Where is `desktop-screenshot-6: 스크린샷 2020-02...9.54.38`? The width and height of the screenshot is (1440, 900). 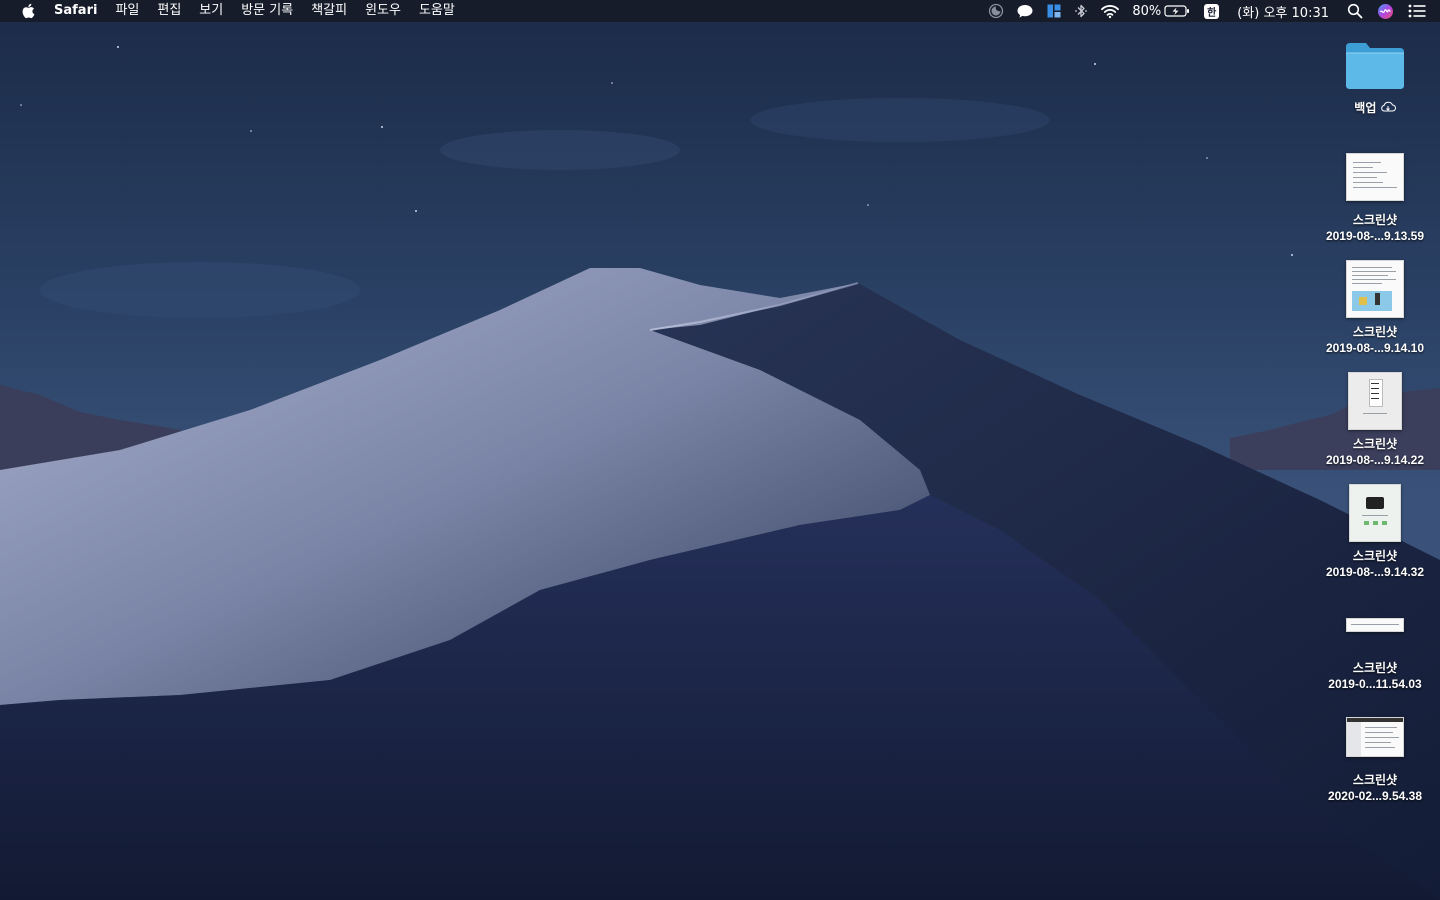 desktop-screenshot-6: 스크린샷 2020-02...9.54.38 is located at coordinates (1375, 753).